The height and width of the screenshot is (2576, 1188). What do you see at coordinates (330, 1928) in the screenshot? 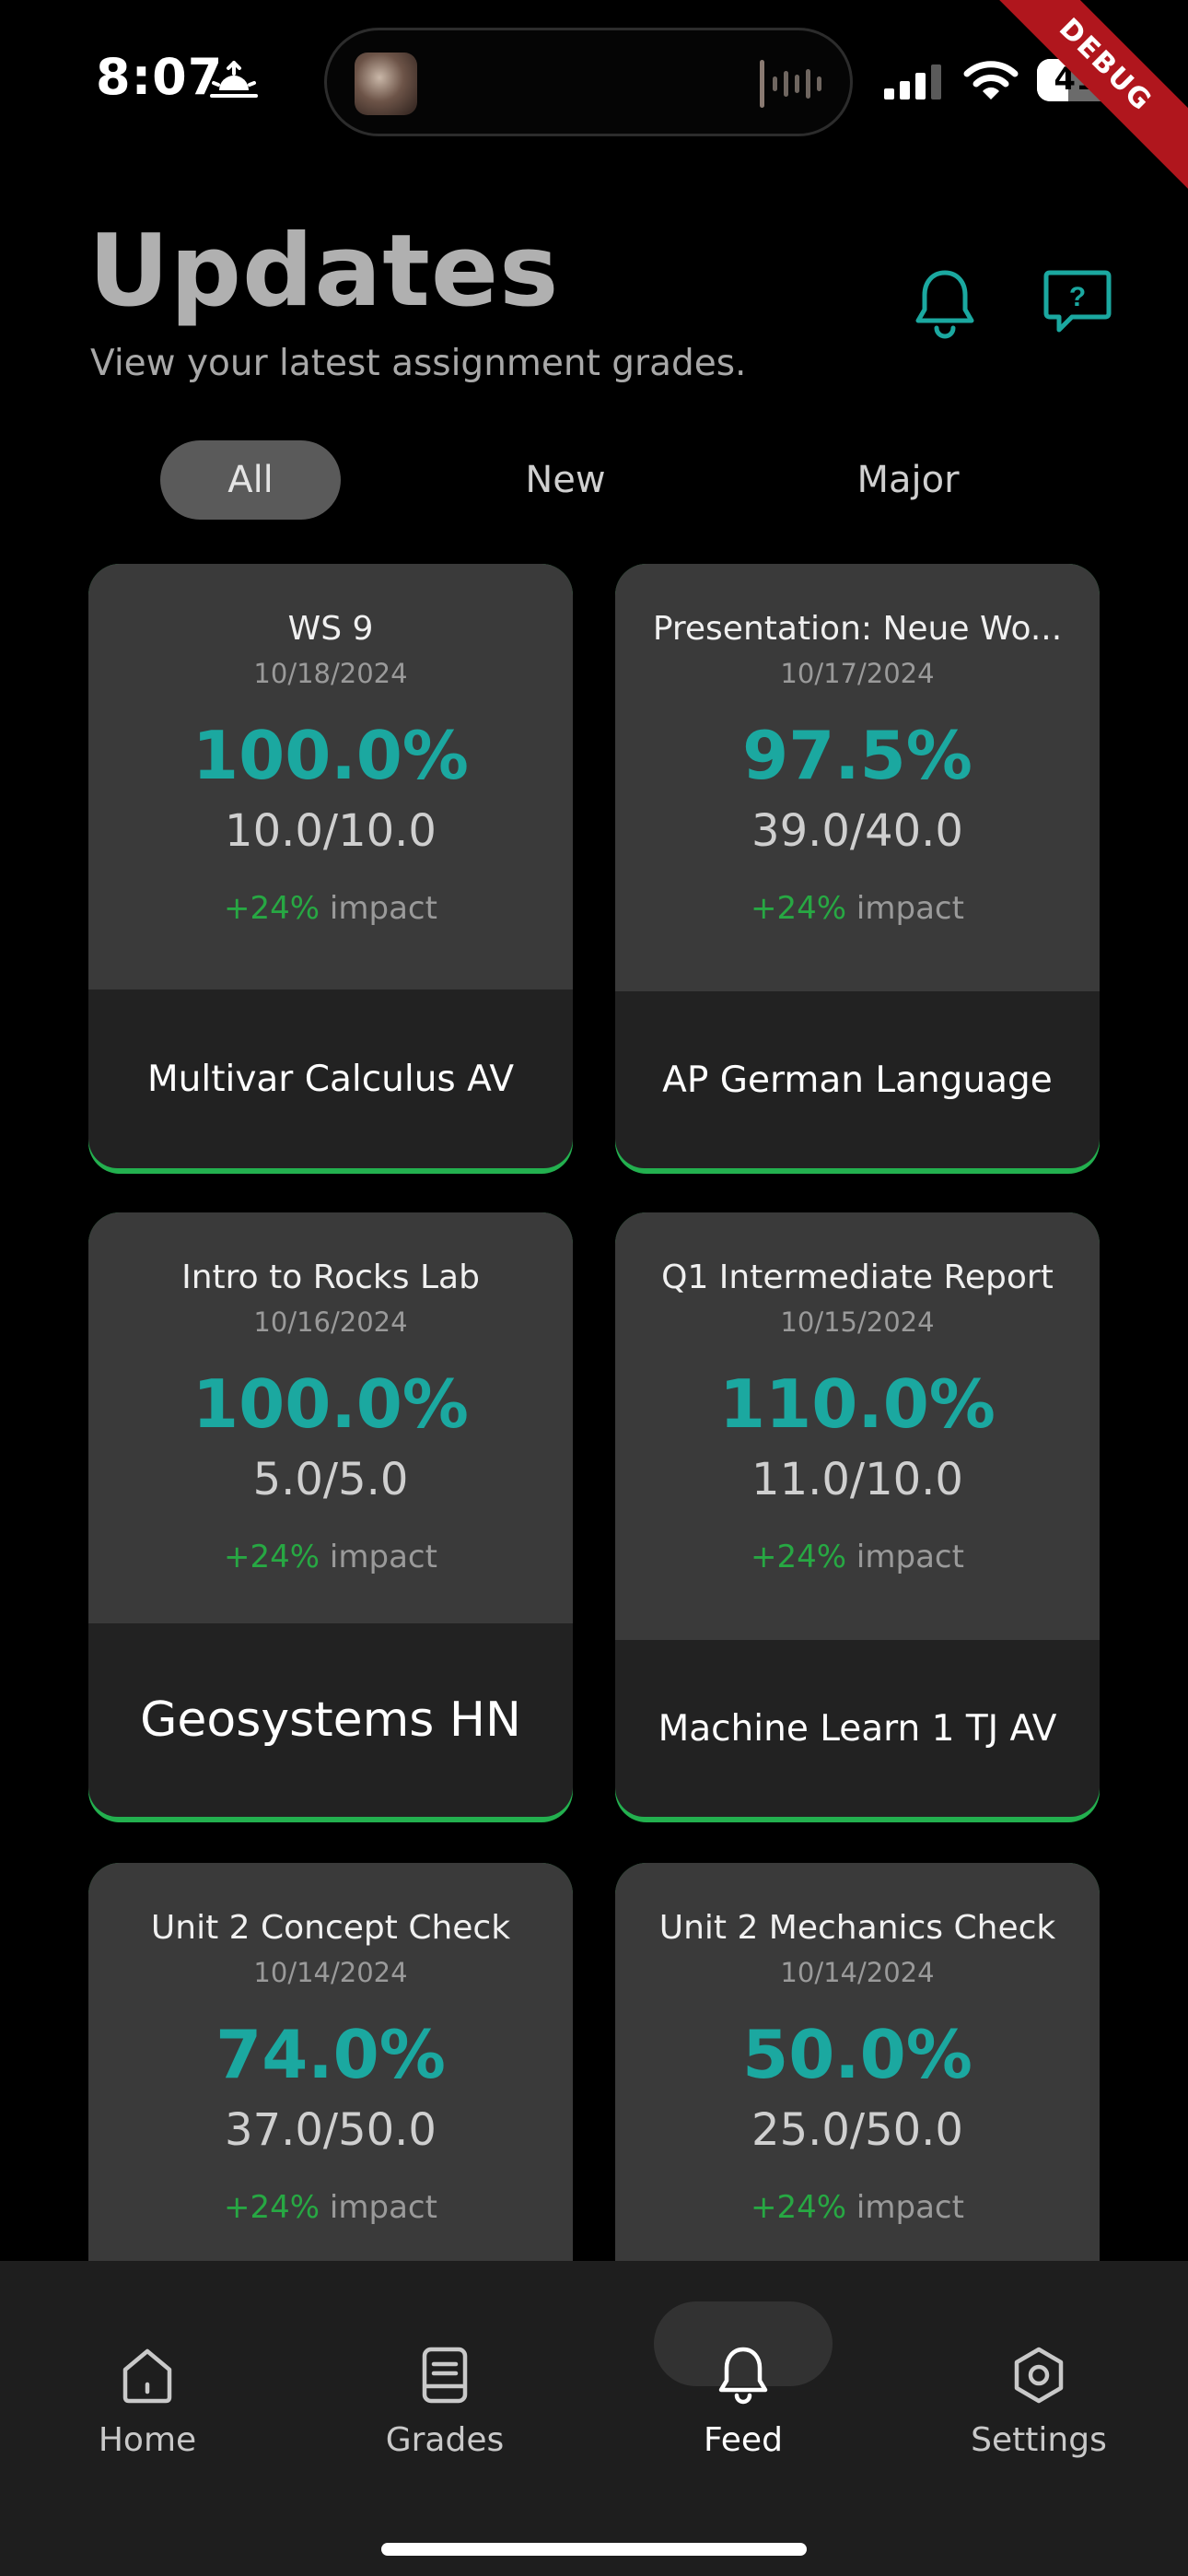
I see `assignment-title: Unit 2 Concept Check` at bounding box center [330, 1928].